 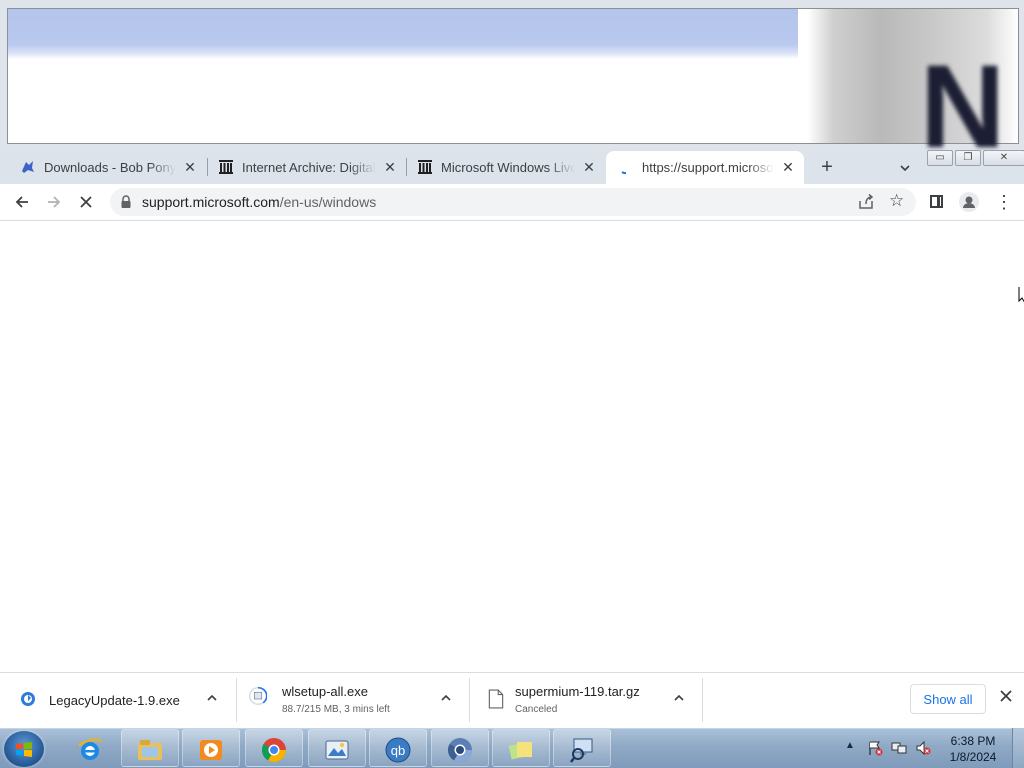 What do you see at coordinates (948, 699) in the screenshot?
I see `show-all-downloads-button: Show all` at bounding box center [948, 699].